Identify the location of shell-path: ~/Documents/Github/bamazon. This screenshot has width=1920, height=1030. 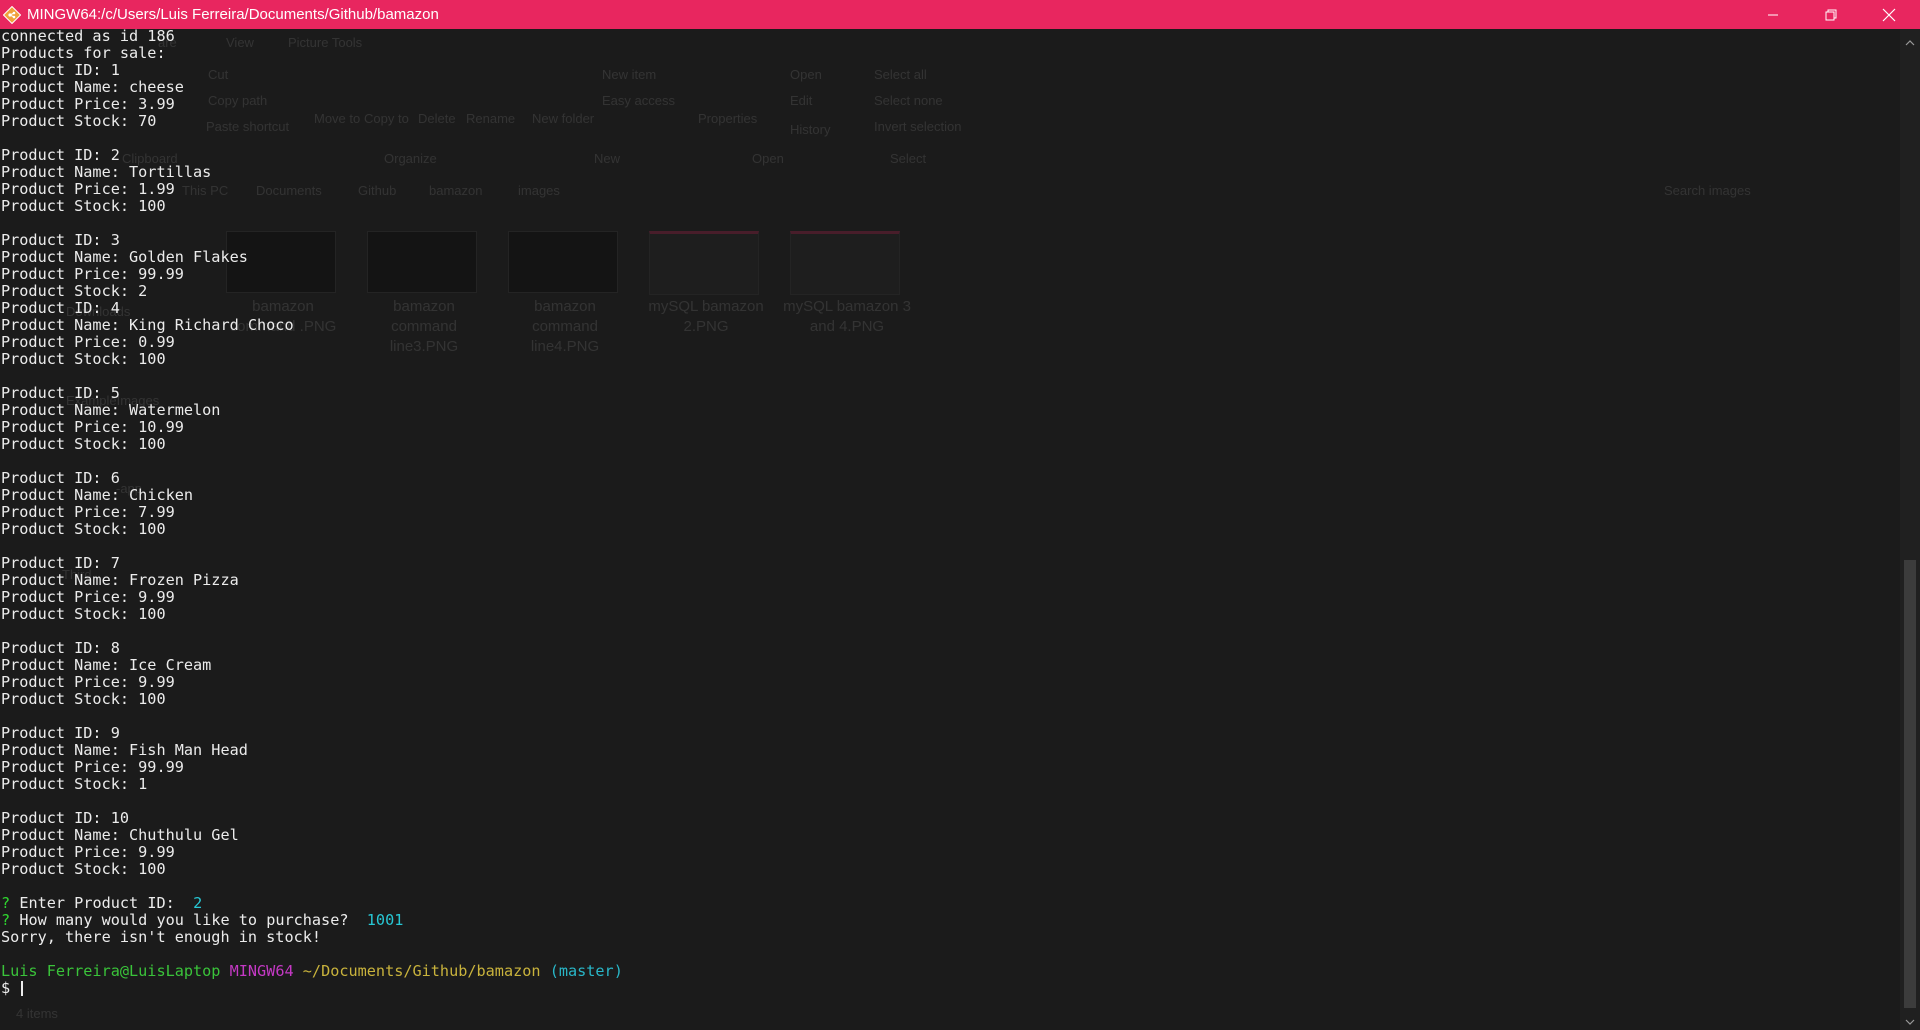
(421, 971).